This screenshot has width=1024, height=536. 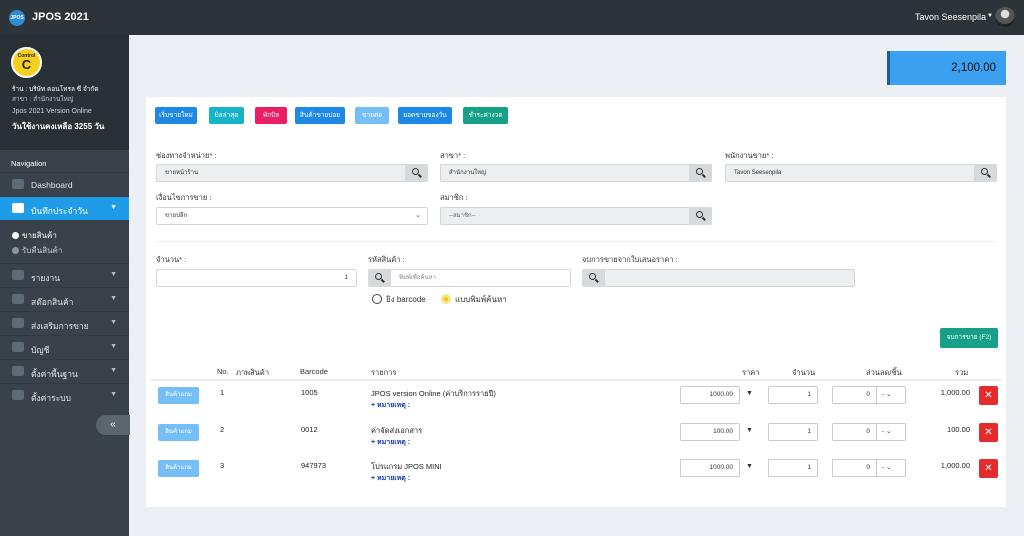 I want to click on col-qty: จำนวน, so click(x=804, y=372).